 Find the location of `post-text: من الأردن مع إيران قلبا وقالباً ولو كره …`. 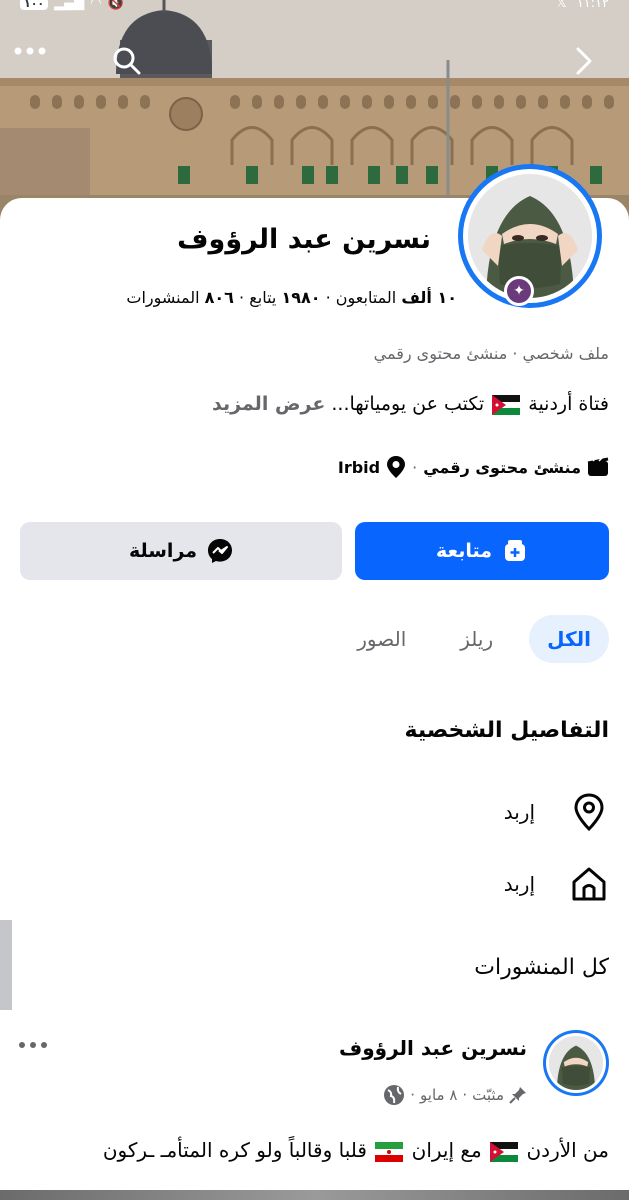

post-text: من الأردن مع إيران قلبا وقالباً ولو كره … is located at coordinates (356, 1150).